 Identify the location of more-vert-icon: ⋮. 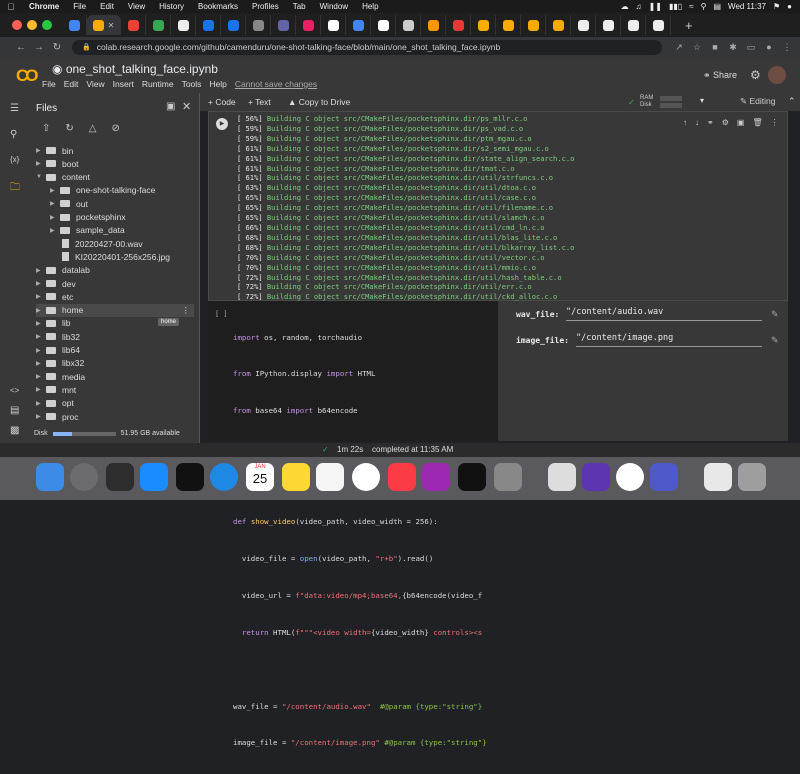
(188, 310).